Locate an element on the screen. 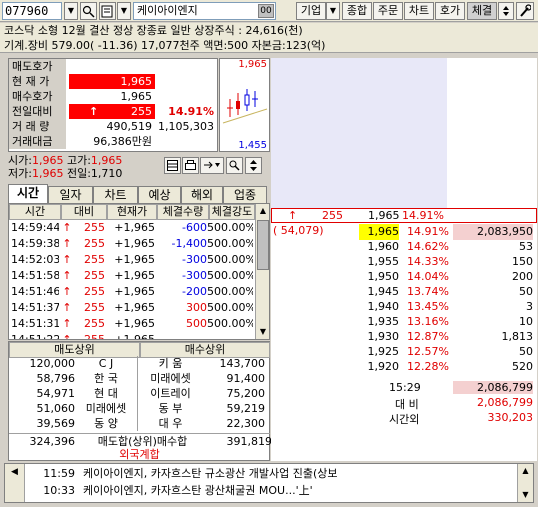 The image size is (538, 507). sort-icon is located at coordinates (506, 11).